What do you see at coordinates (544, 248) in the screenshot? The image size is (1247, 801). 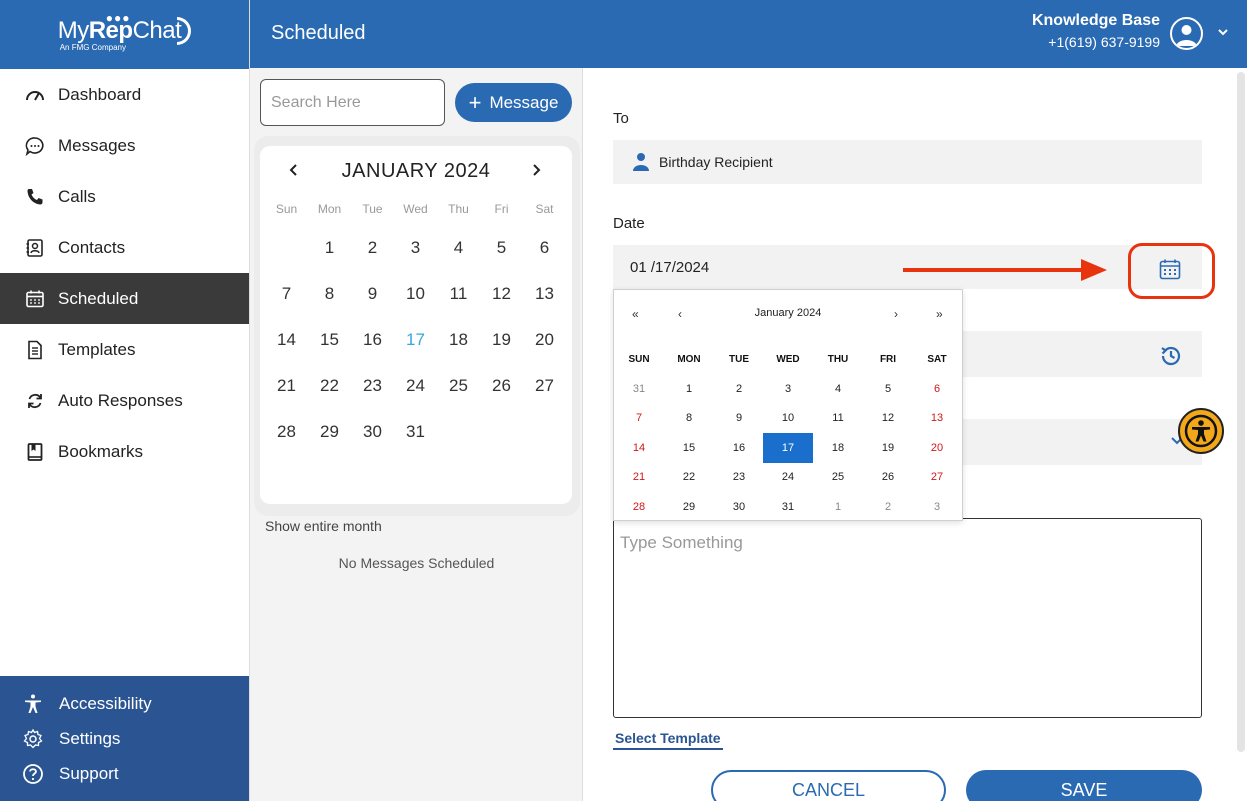 I see `calendar-day: 6` at bounding box center [544, 248].